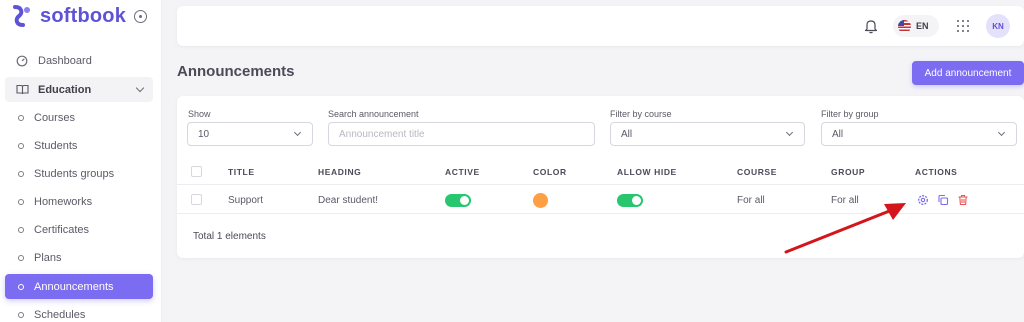 This screenshot has height=322, width=1024. Describe the element at coordinates (919, 134) in the screenshot. I see `group-filter-select: All` at that location.